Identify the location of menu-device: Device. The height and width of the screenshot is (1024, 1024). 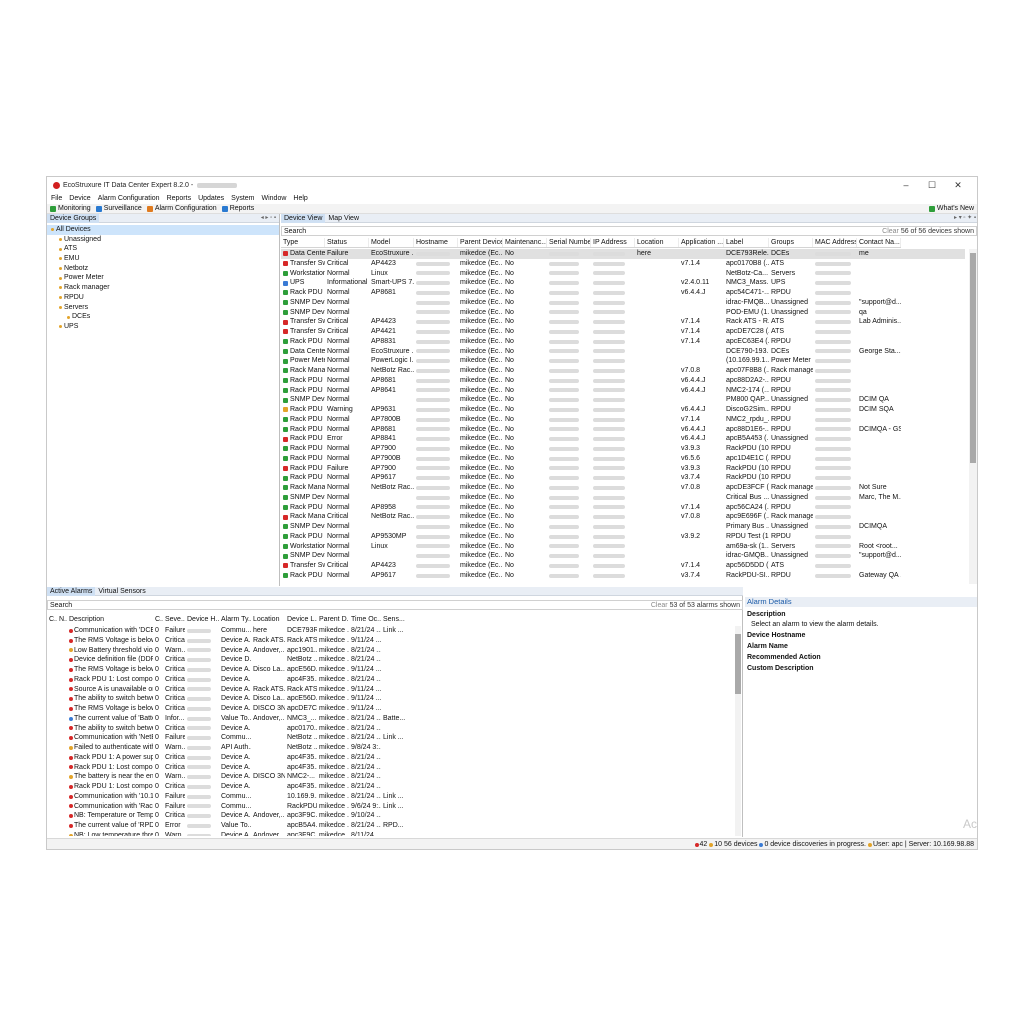
(79, 198).